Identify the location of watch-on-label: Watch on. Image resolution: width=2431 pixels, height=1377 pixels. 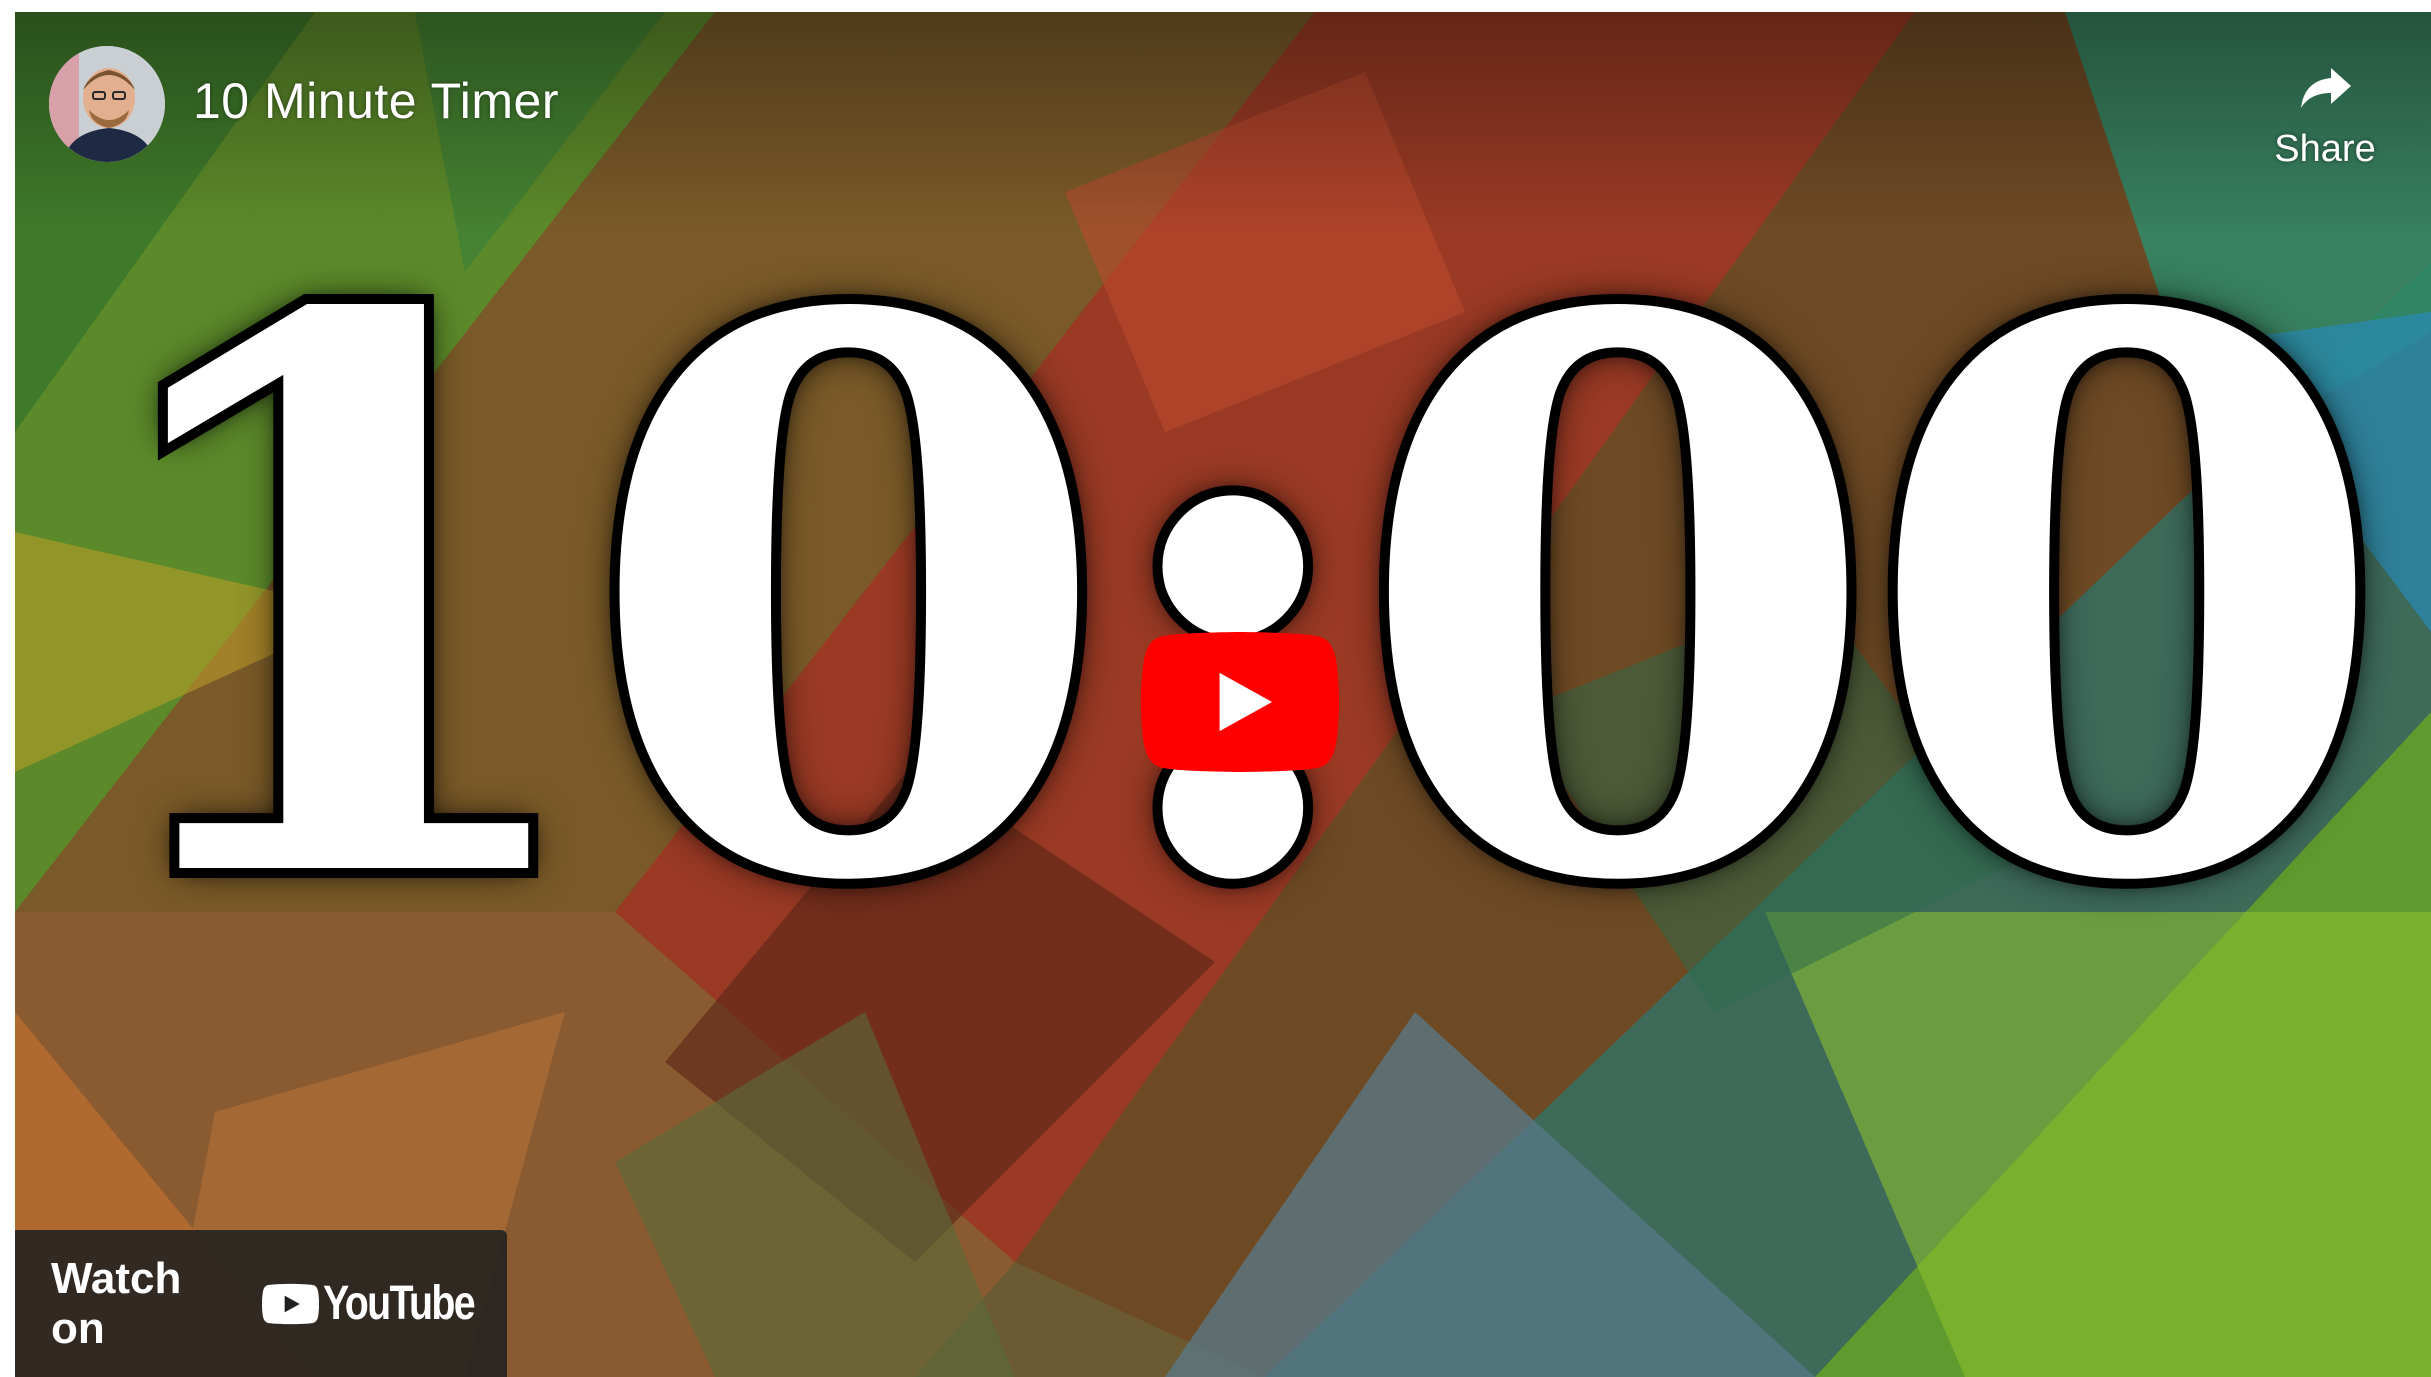
(116, 1303).